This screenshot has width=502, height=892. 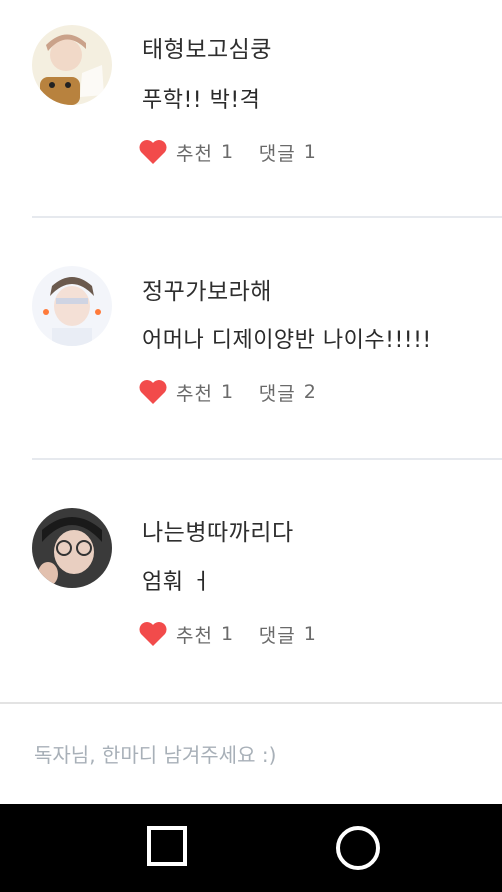 I want to click on reply-count: 2, so click(x=309, y=392).